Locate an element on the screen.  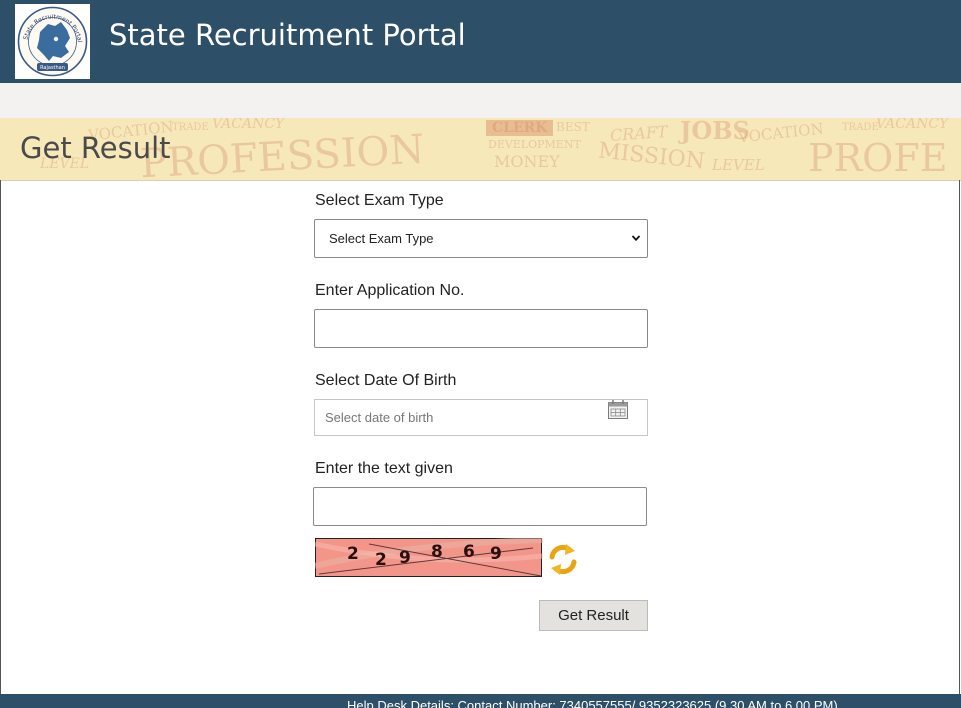
banner-word: PROFESSION is located at coordinates (282, 153).